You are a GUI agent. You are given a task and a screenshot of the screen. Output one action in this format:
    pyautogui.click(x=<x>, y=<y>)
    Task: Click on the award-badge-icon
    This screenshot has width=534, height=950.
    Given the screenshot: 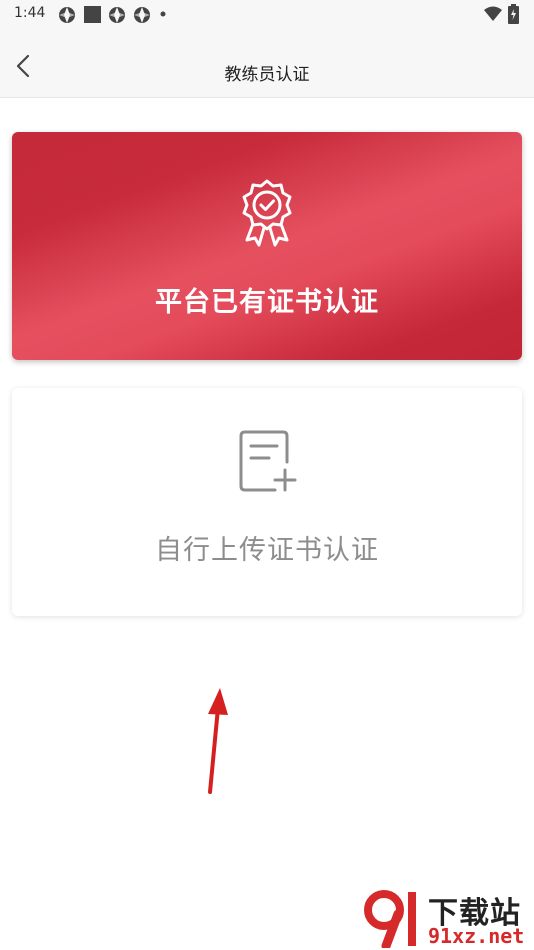 What is the action you would take?
    pyautogui.click(x=267, y=213)
    